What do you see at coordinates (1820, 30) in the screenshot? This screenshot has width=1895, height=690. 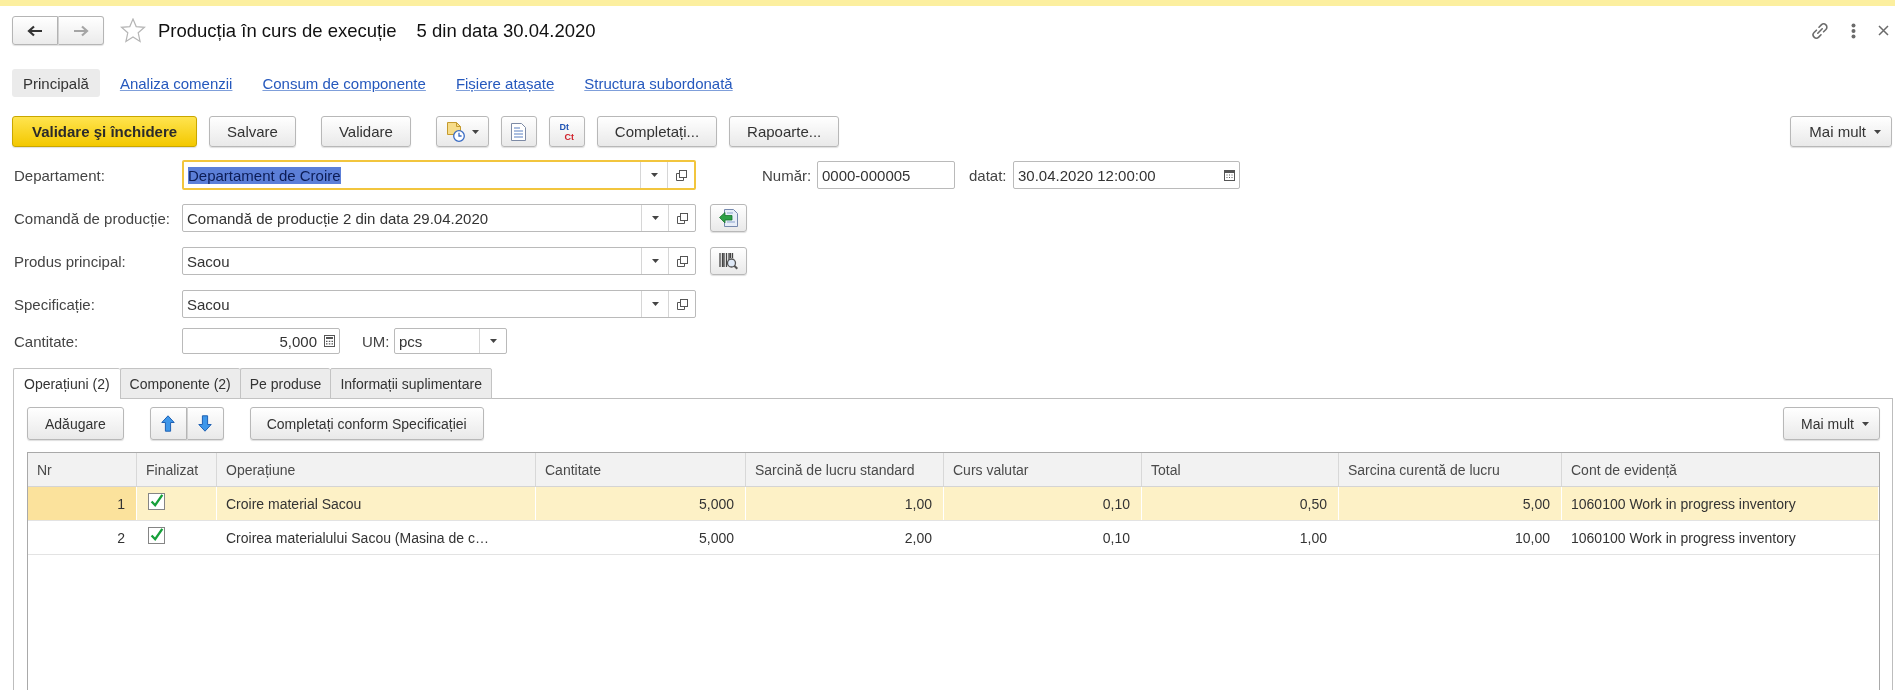 I see `link-icon` at bounding box center [1820, 30].